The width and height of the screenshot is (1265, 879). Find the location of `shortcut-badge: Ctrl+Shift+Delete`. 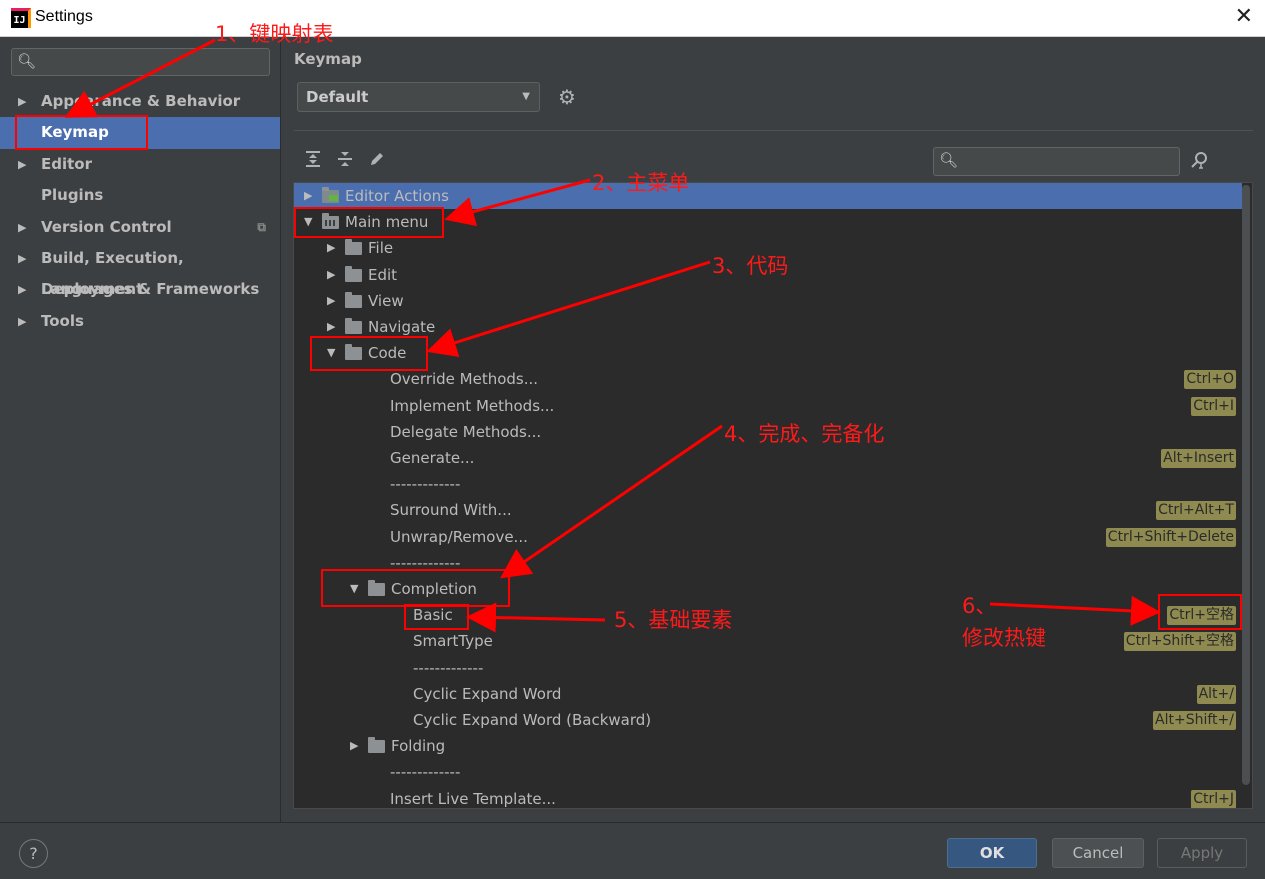

shortcut-badge: Ctrl+Shift+Delete is located at coordinates (1170, 537).